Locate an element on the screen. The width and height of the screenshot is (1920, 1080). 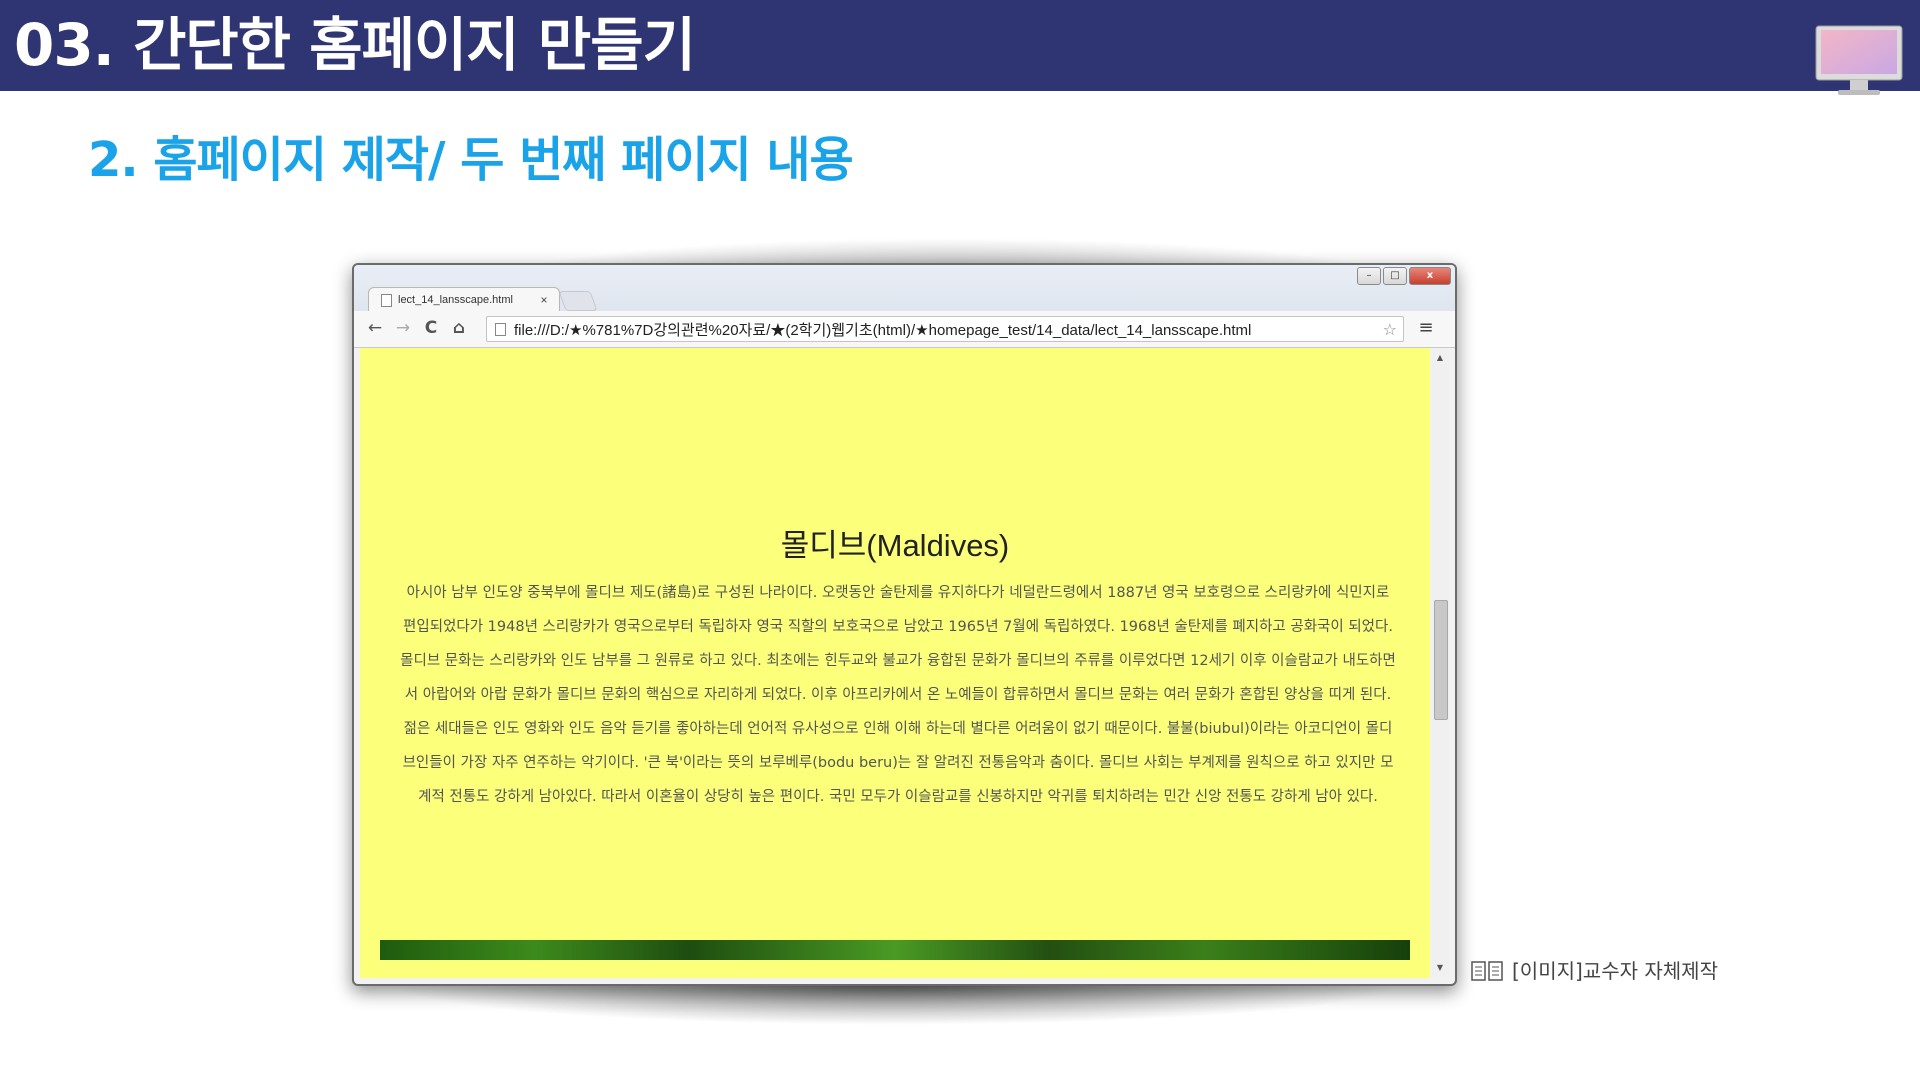
slide-title: 03. 간단한 홈페이지 만들기 is located at coordinates (355, 45).